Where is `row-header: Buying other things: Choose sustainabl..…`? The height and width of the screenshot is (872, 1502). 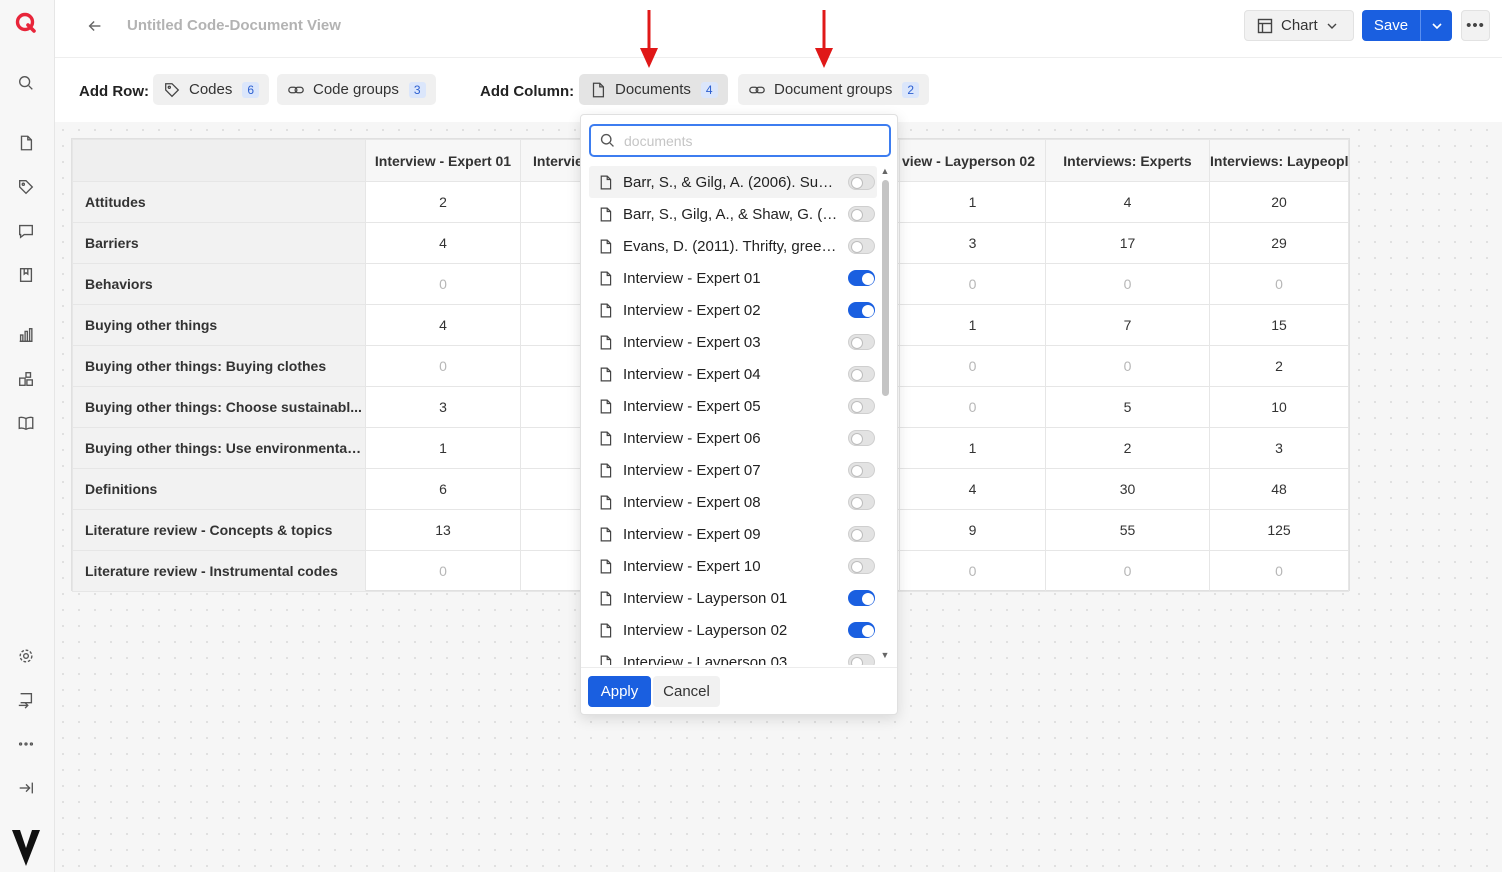
row-header: Buying other things: Choose sustainabl..… is located at coordinates (219, 407).